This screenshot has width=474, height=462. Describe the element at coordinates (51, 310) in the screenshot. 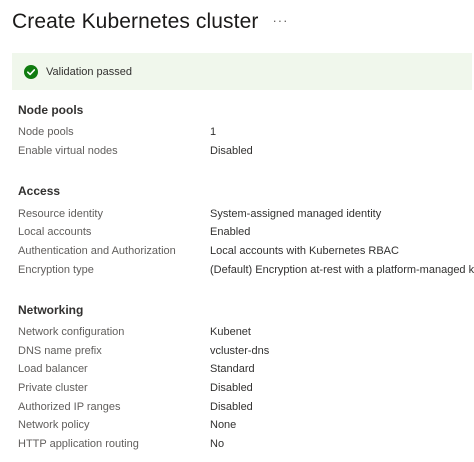

I see `section-heading: Networking` at that location.